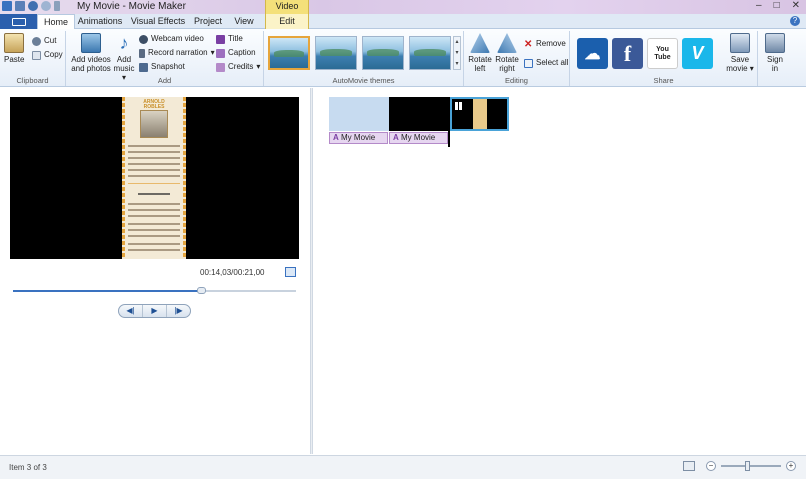 The width and height of the screenshot is (806, 479). I want to click on maximize-button: □, so click(777, 6).